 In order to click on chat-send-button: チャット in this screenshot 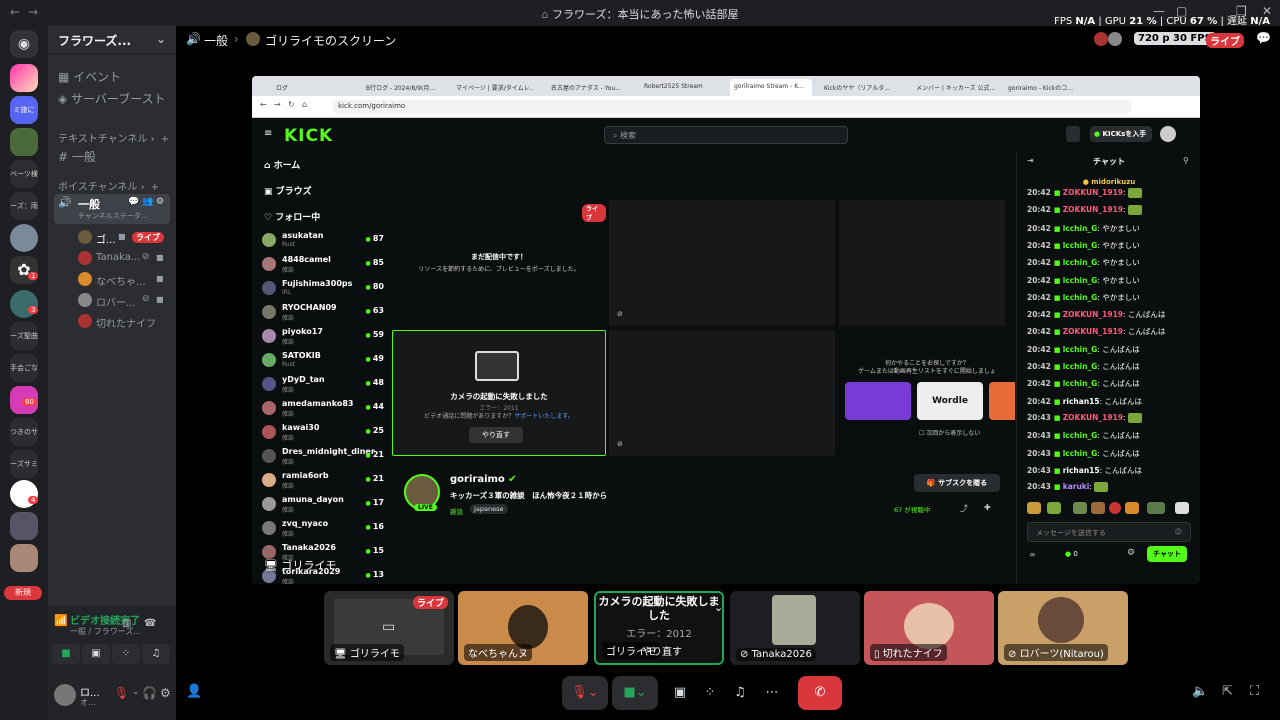, I will do `click(1167, 554)`.